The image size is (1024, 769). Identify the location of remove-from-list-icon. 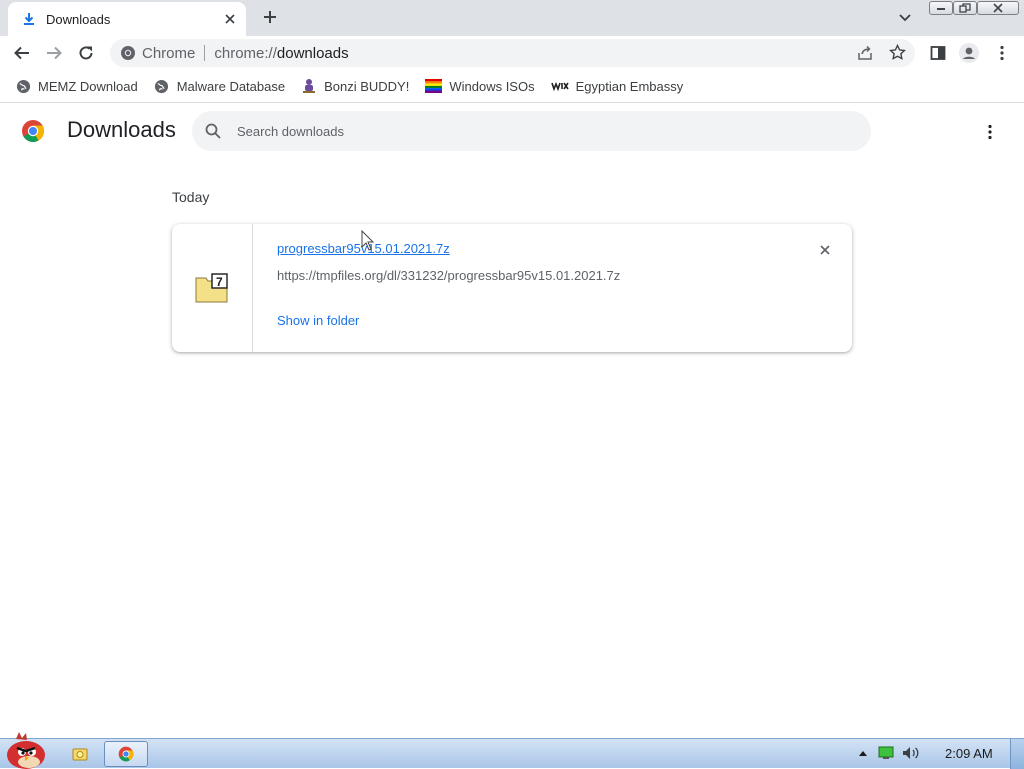
(825, 250).